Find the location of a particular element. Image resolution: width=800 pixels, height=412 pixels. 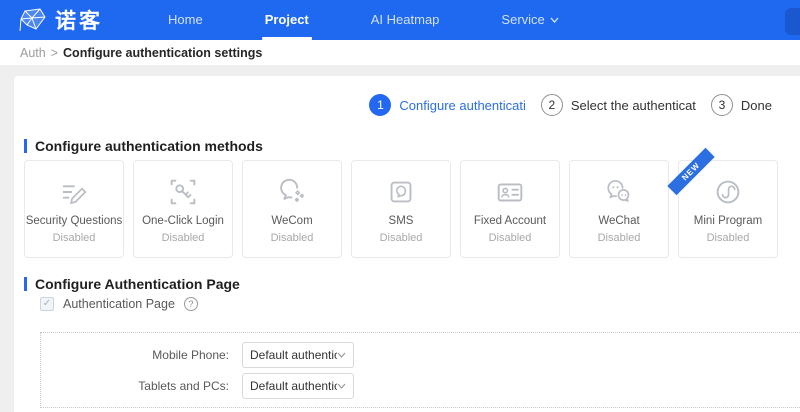

step-configure-authentication: 1 Configure authenticati is located at coordinates (447, 105).